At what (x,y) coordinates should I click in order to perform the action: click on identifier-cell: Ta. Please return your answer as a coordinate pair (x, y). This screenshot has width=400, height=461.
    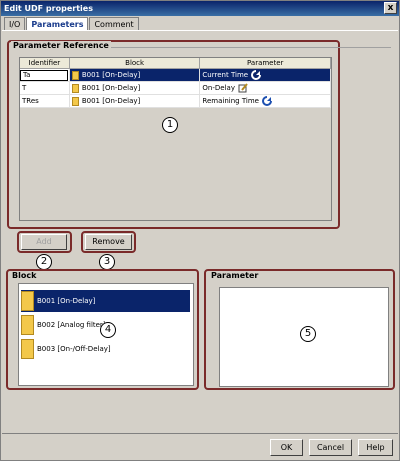
    Looking at the image, I should click on (45, 75).